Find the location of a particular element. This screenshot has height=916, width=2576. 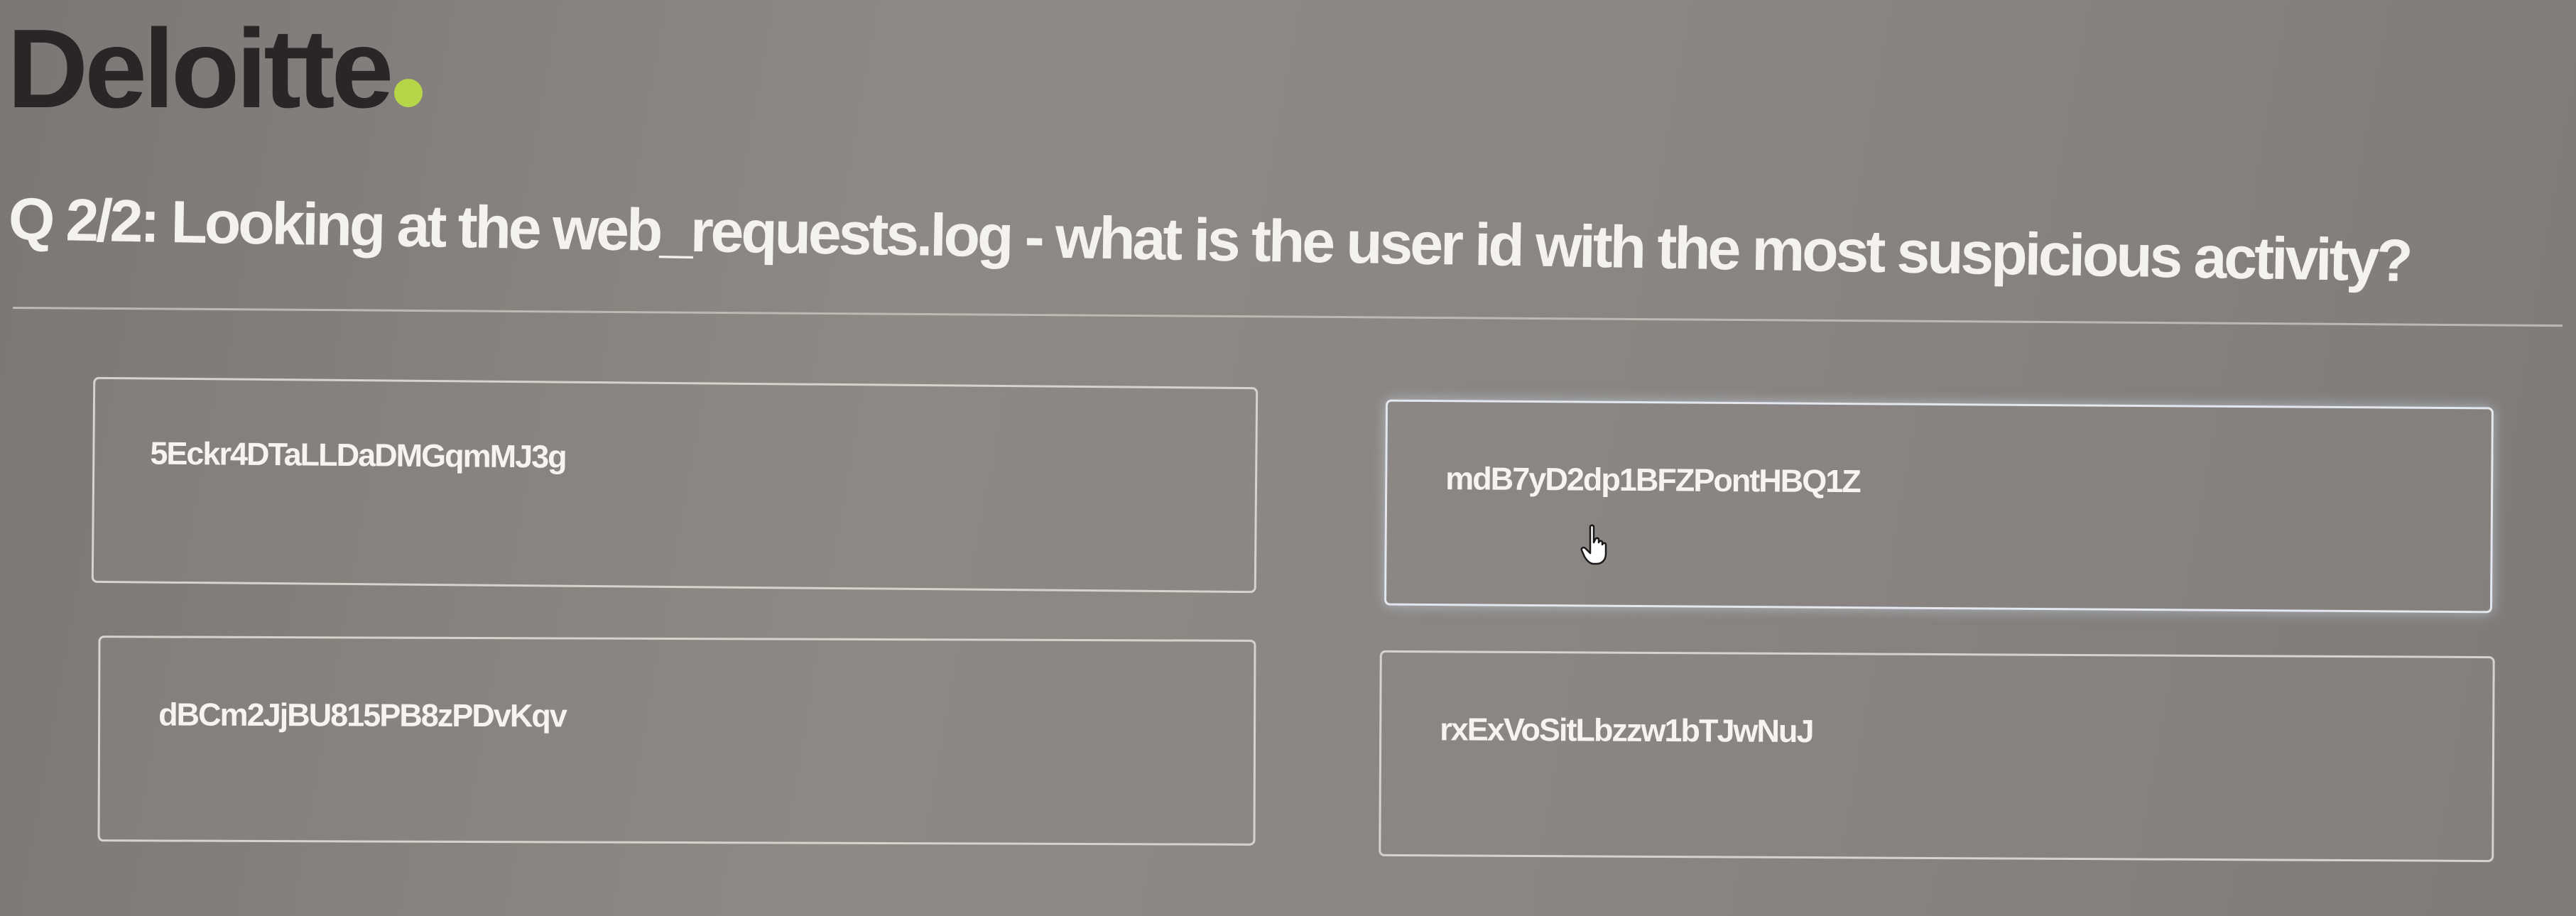

answer-option-label: 5Eckr4DTaLLDaDMGqmMJ3g is located at coordinates (358, 455).